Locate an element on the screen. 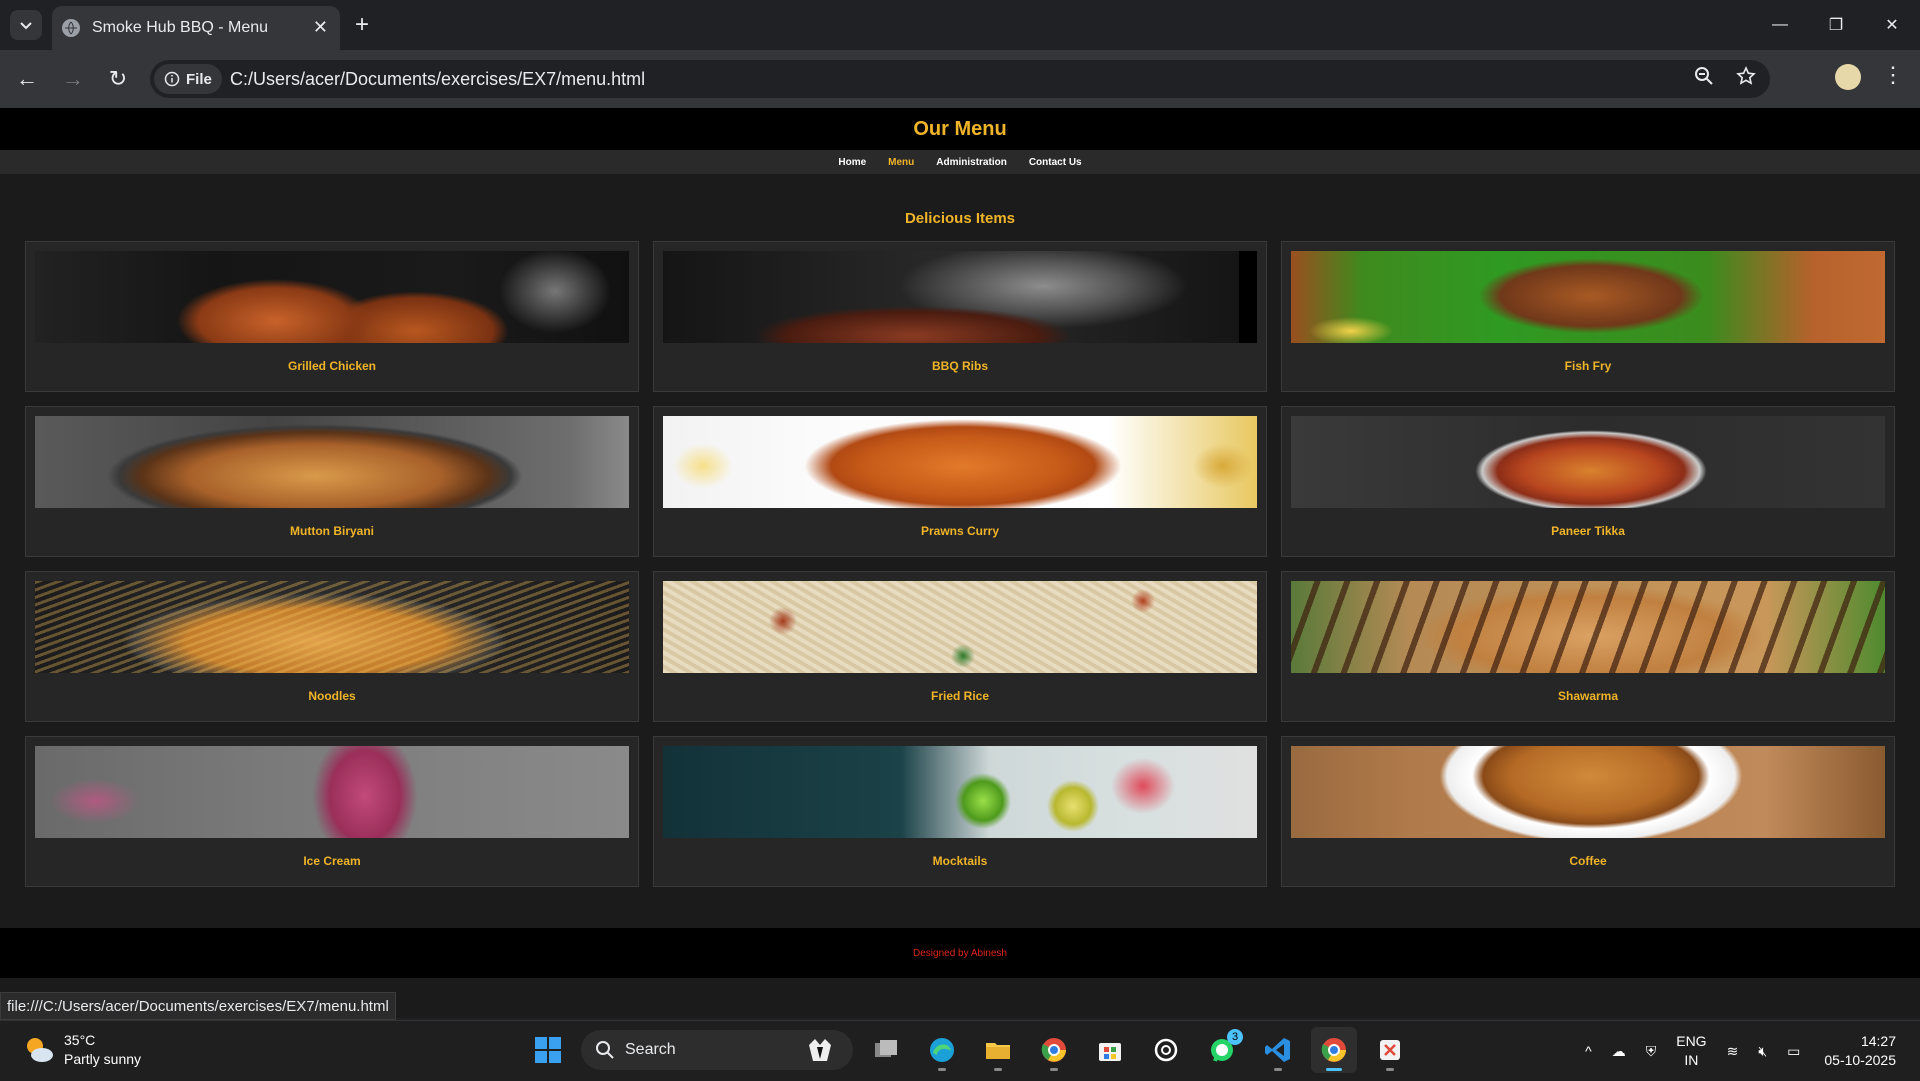 The image size is (1920, 1081). menu-card: Prawns Curry is located at coordinates (960, 481).